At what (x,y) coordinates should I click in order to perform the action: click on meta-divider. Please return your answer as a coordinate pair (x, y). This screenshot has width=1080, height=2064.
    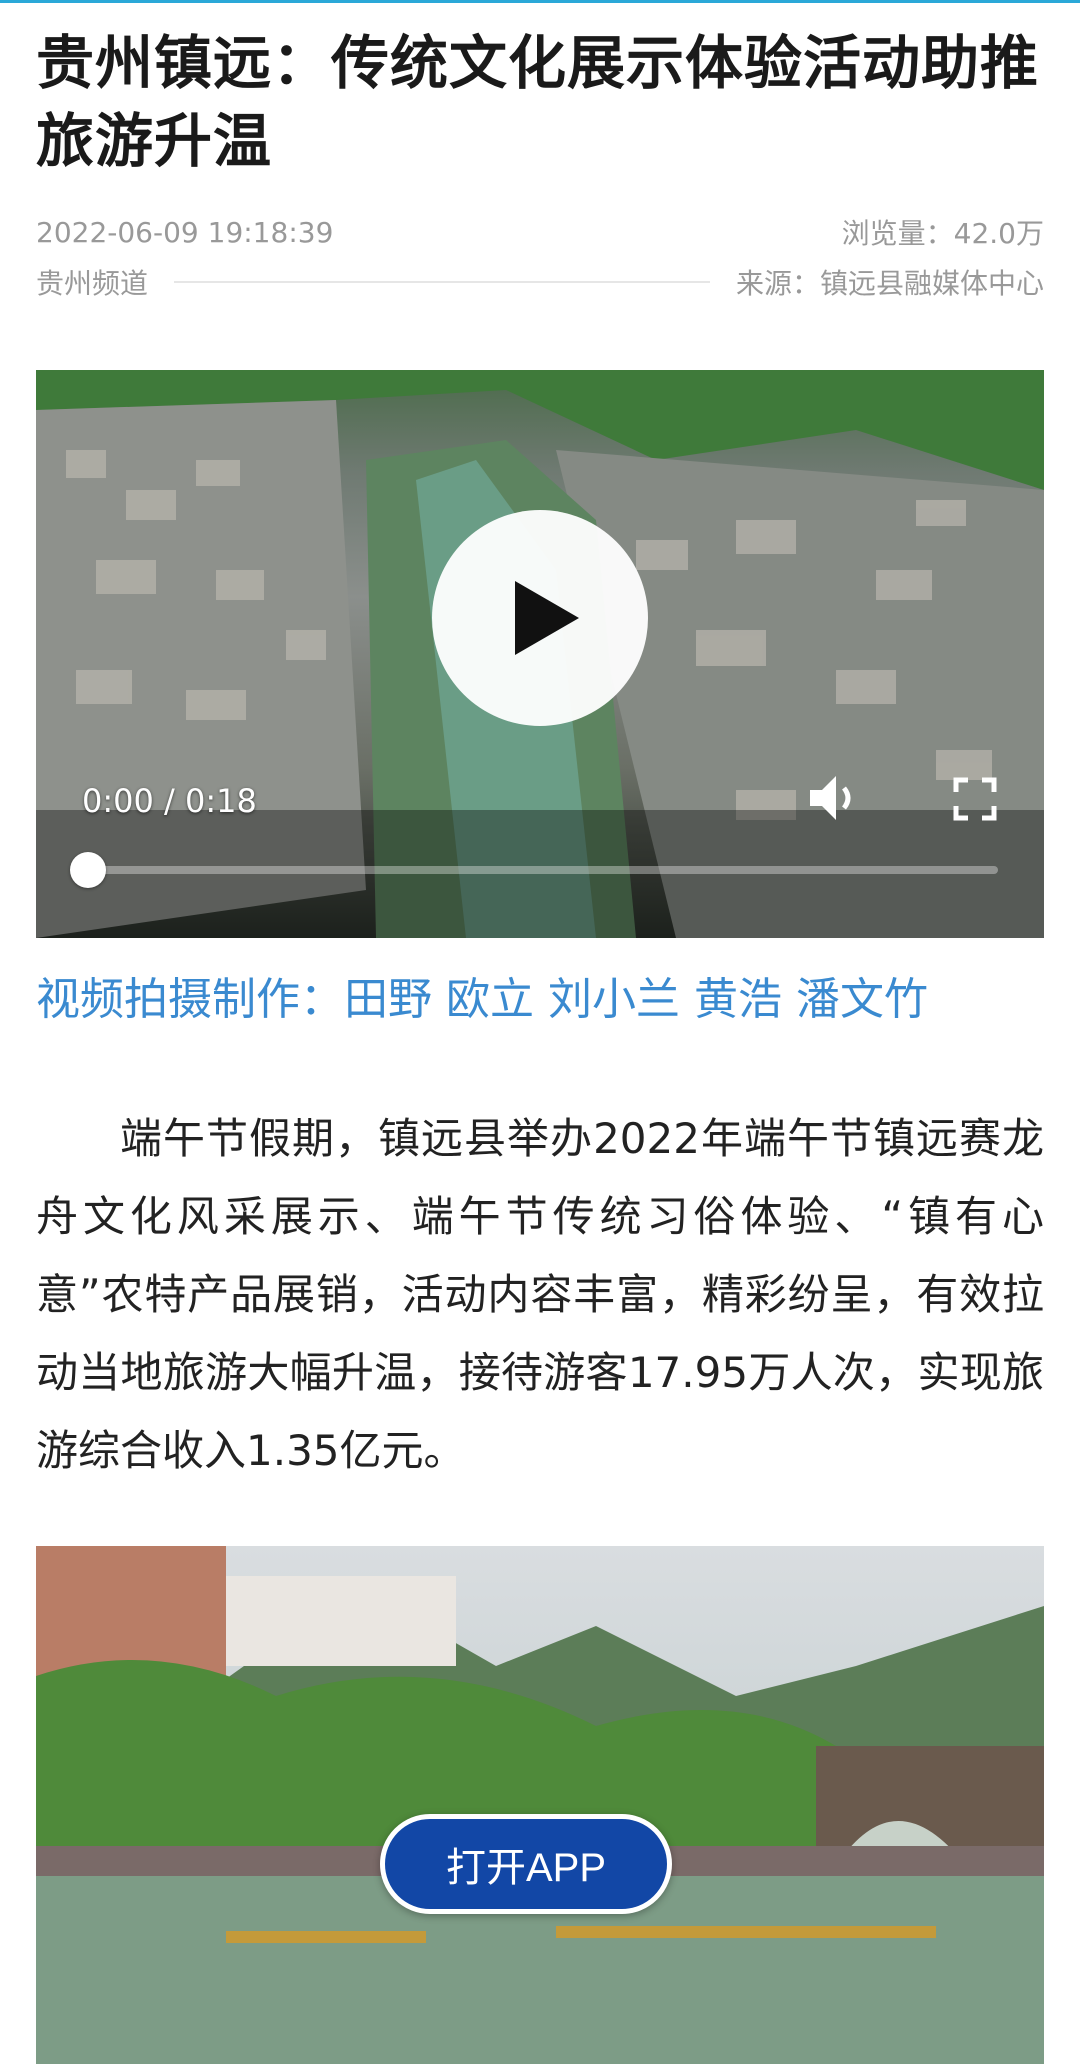
    Looking at the image, I should click on (442, 282).